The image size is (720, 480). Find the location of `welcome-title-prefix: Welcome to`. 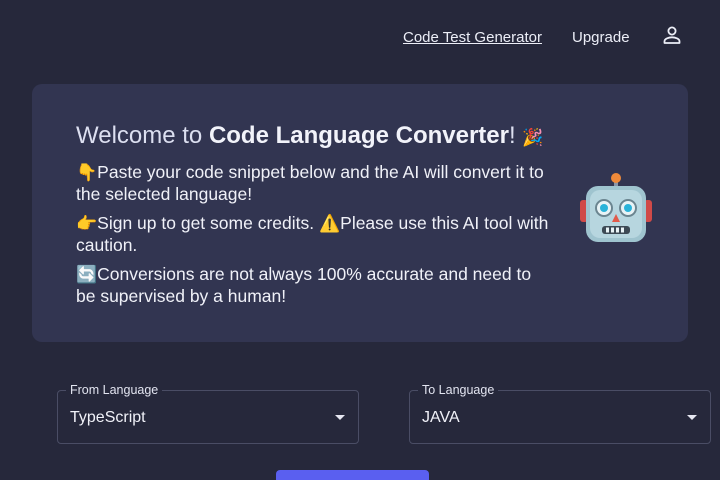

welcome-title-prefix: Welcome to is located at coordinates (142, 135).